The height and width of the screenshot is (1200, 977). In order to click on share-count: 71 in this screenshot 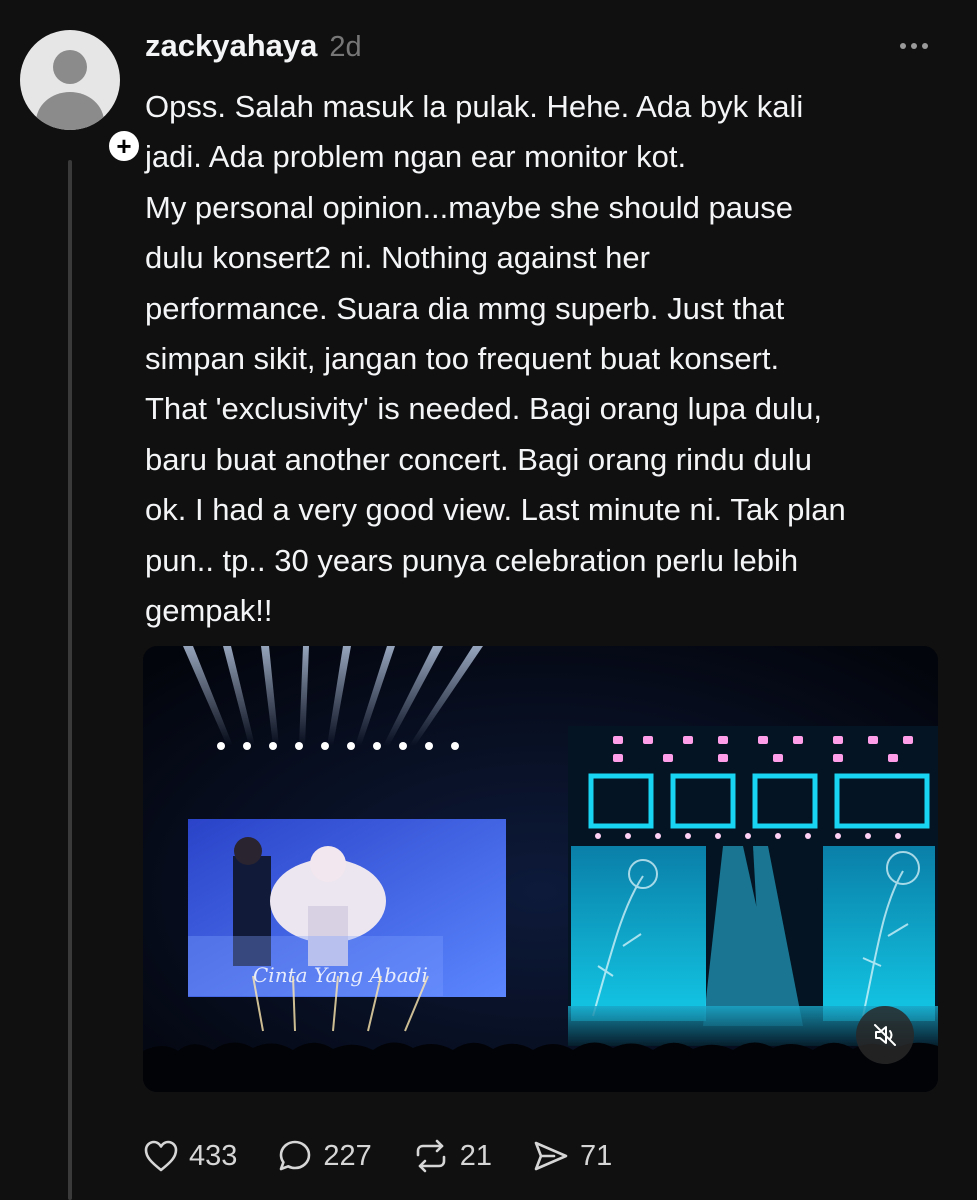, I will do `click(596, 1155)`.